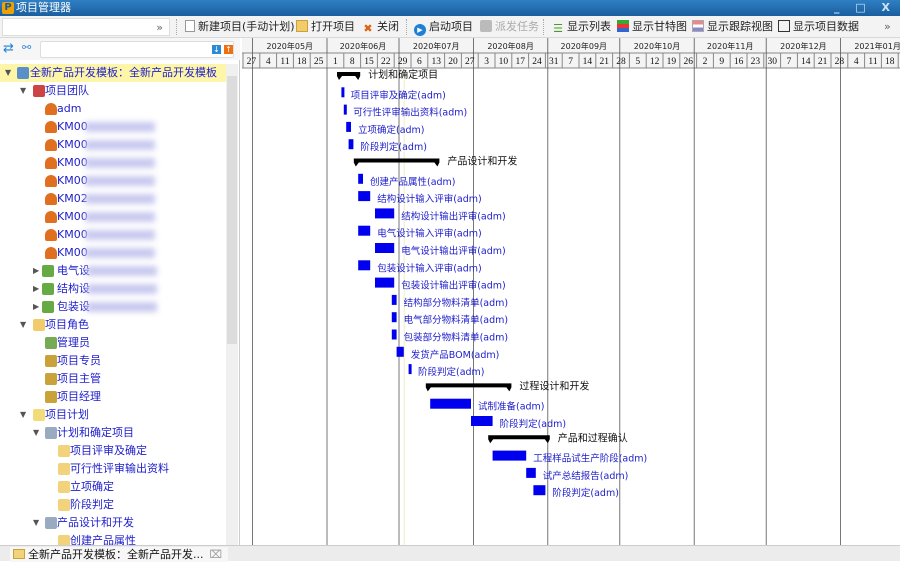 This screenshot has width=900, height=562. What do you see at coordinates (113, 538) in the screenshot?
I see `tree-node: 创建产品属性` at bounding box center [113, 538].